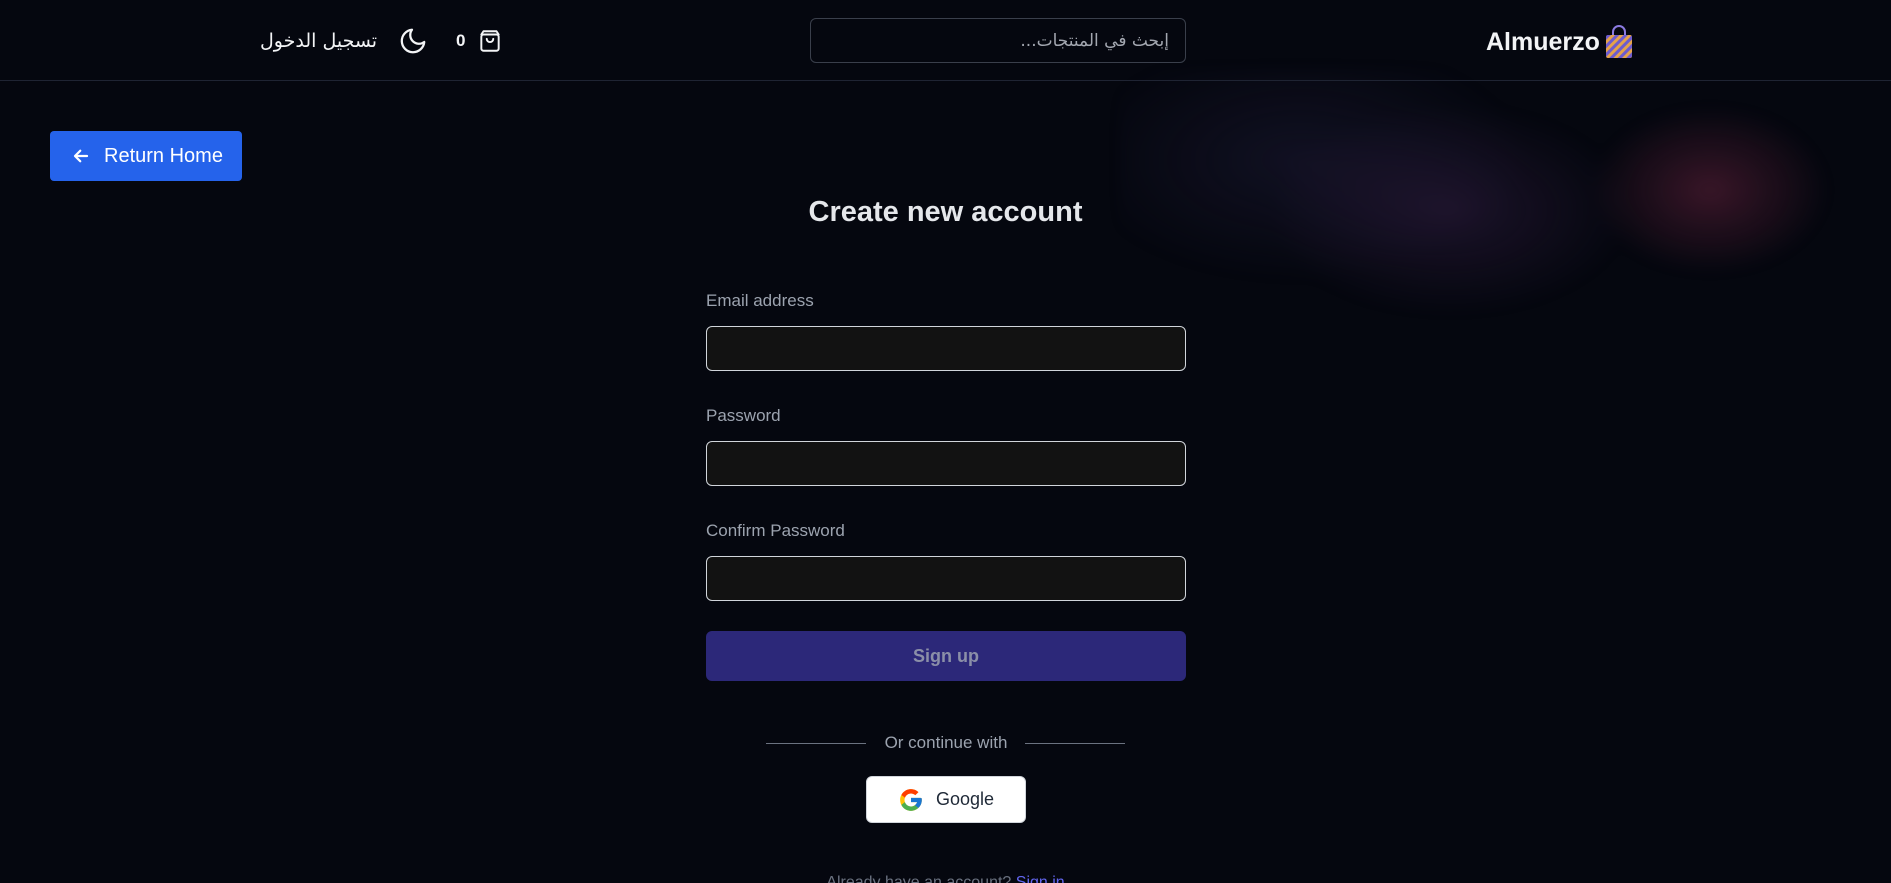  Describe the element at coordinates (946, 656) in the screenshot. I see `sign-up-button: Sign up` at that location.